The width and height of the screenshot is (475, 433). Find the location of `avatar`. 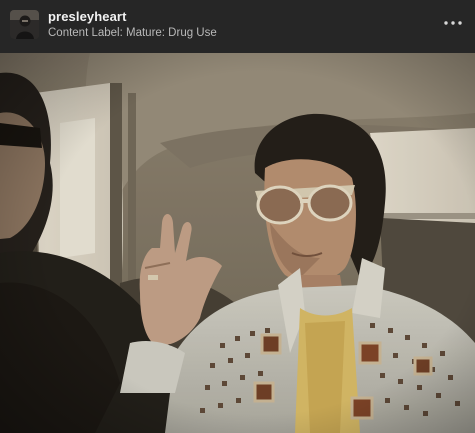

avatar is located at coordinates (24, 24).